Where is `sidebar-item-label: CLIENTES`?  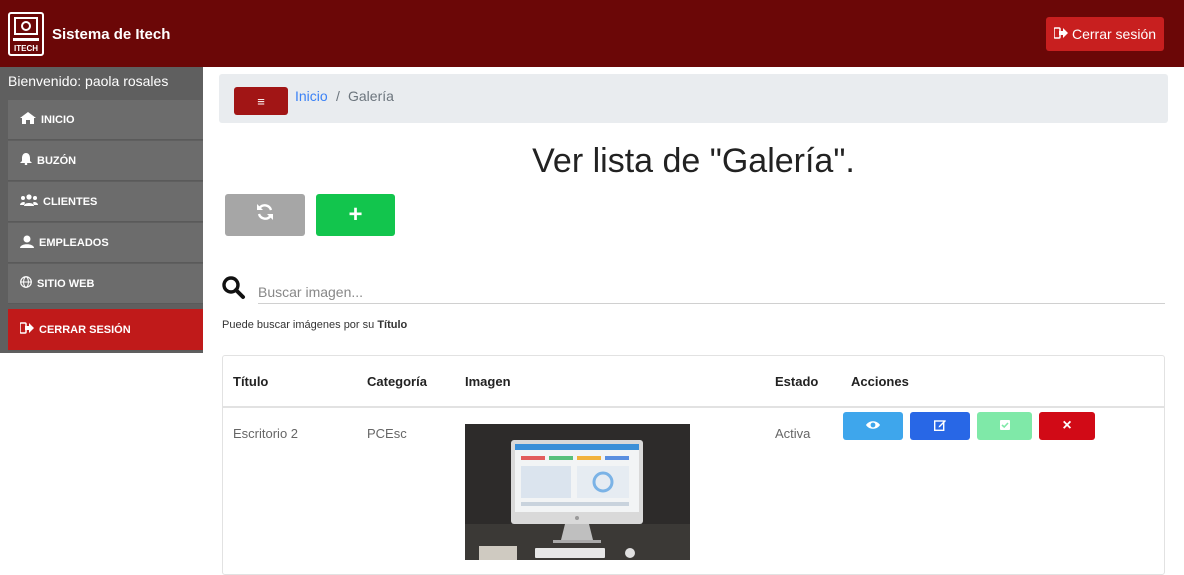
sidebar-item-label: CLIENTES is located at coordinates (70, 201).